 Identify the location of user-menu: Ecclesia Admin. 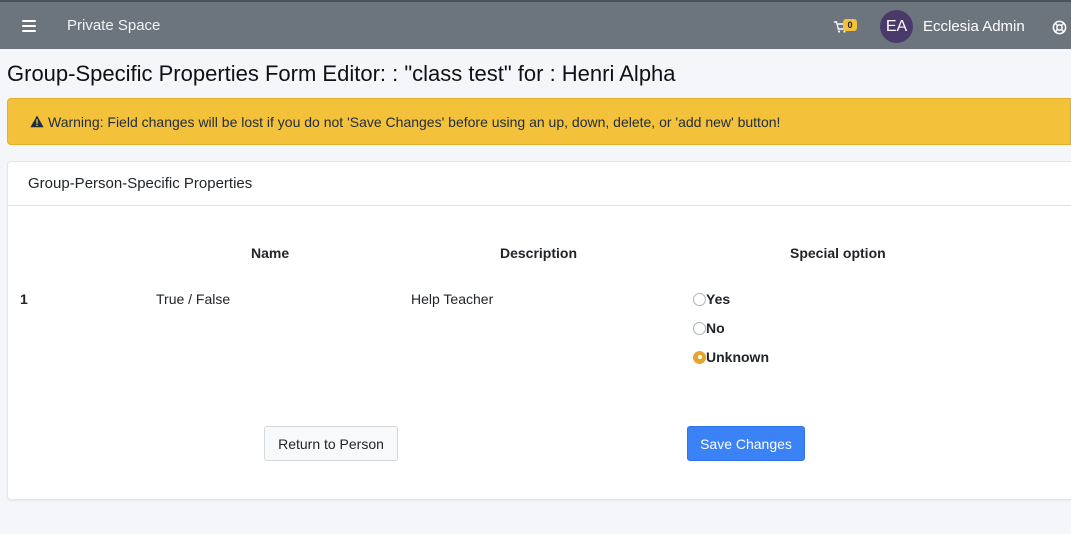
(974, 26).